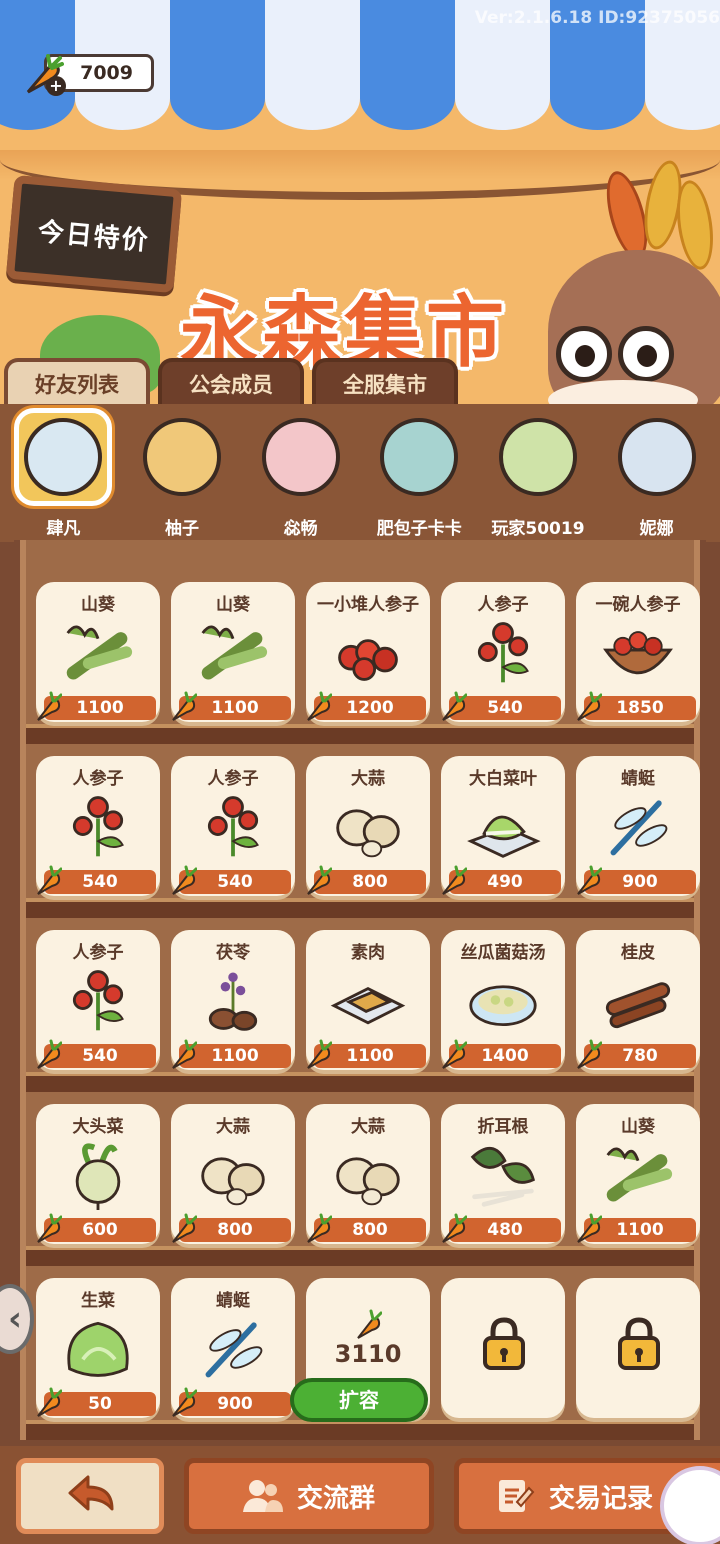 Image resolution: width=720 pixels, height=1544 pixels. What do you see at coordinates (182, 475) in the screenshot?
I see `friend-item: 柚子` at bounding box center [182, 475].